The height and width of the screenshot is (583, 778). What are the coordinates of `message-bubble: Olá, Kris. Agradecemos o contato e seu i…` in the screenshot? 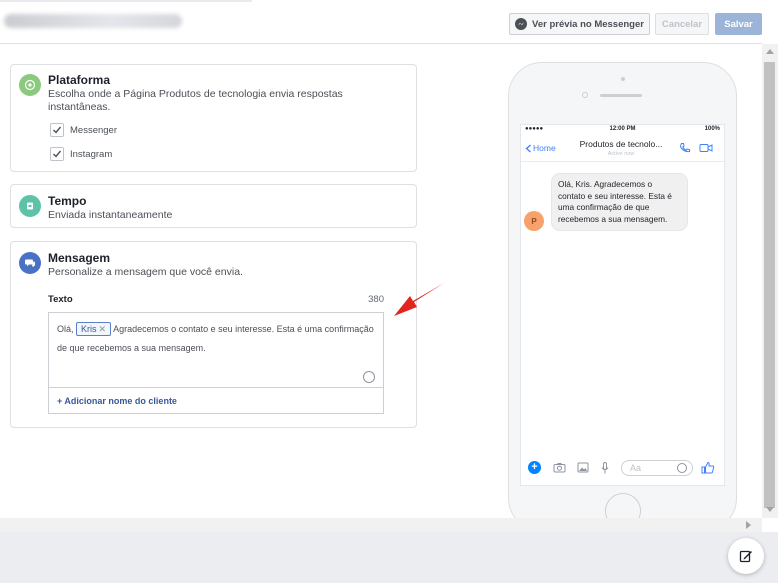 It's located at (619, 202).